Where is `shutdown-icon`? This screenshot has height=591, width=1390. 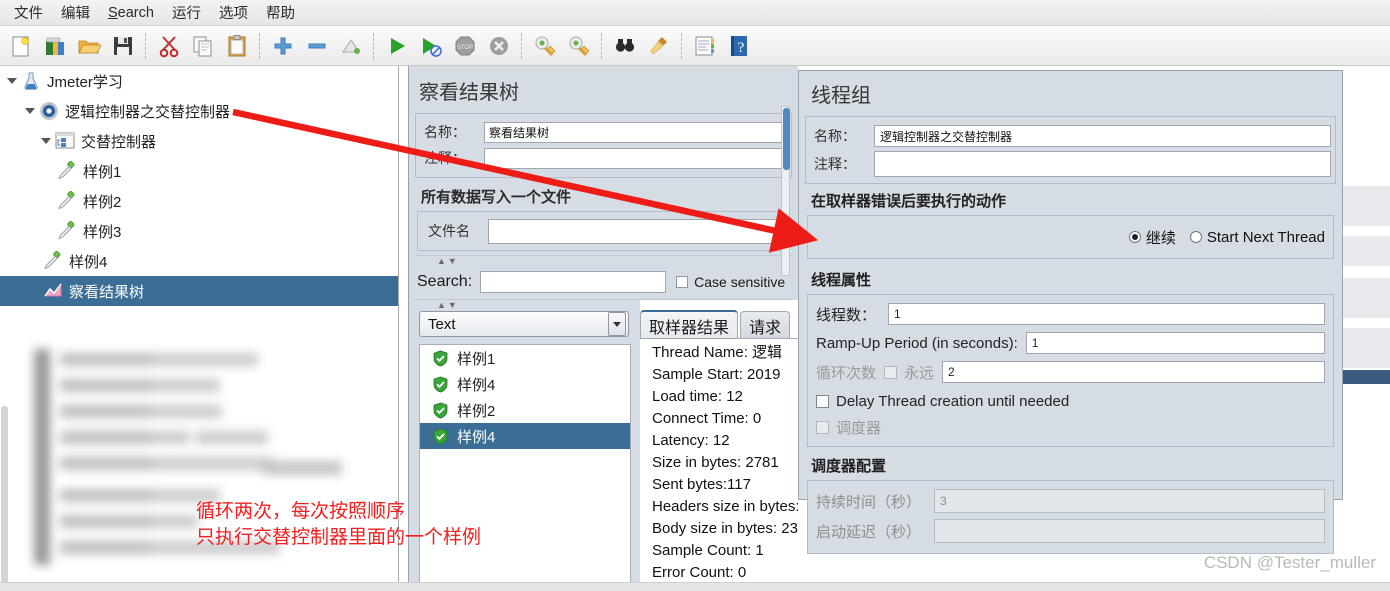
shutdown-icon is located at coordinates (499, 46).